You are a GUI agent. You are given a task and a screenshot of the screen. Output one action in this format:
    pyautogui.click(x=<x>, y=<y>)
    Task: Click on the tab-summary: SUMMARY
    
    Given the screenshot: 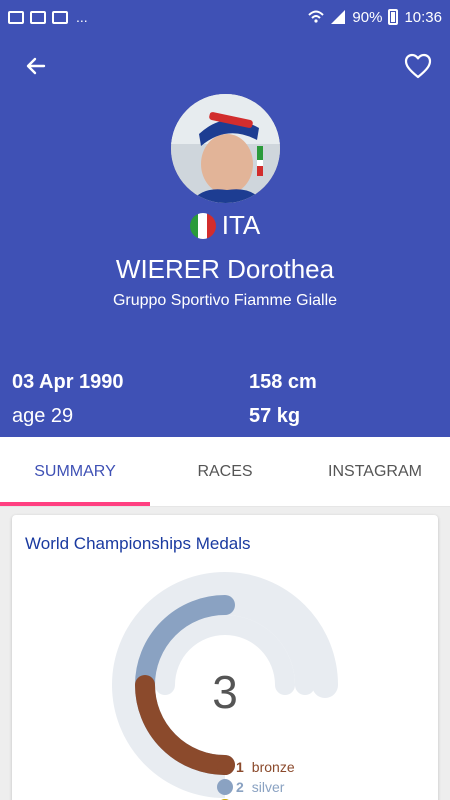 What is the action you would take?
    pyautogui.click(x=75, y=471)
    